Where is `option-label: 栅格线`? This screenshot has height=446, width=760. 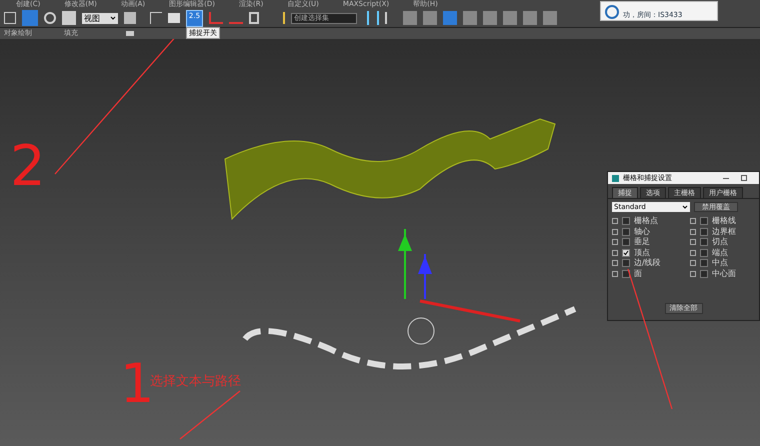 option-label: 栅格线 is located at coordinates (724, 221).